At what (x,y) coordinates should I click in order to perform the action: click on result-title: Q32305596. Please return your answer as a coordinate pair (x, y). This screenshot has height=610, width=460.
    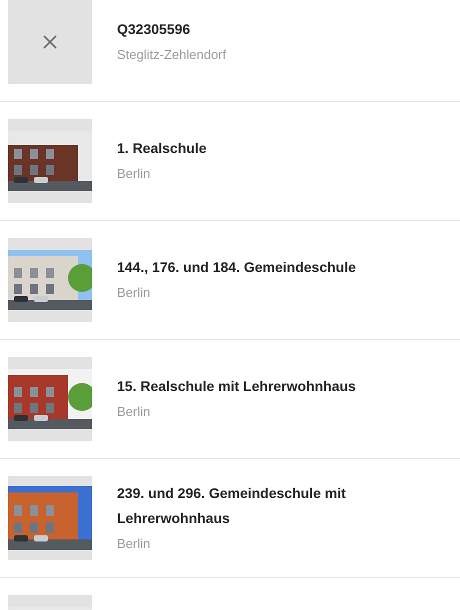
    Looking at the image, I should click on (154, 29).